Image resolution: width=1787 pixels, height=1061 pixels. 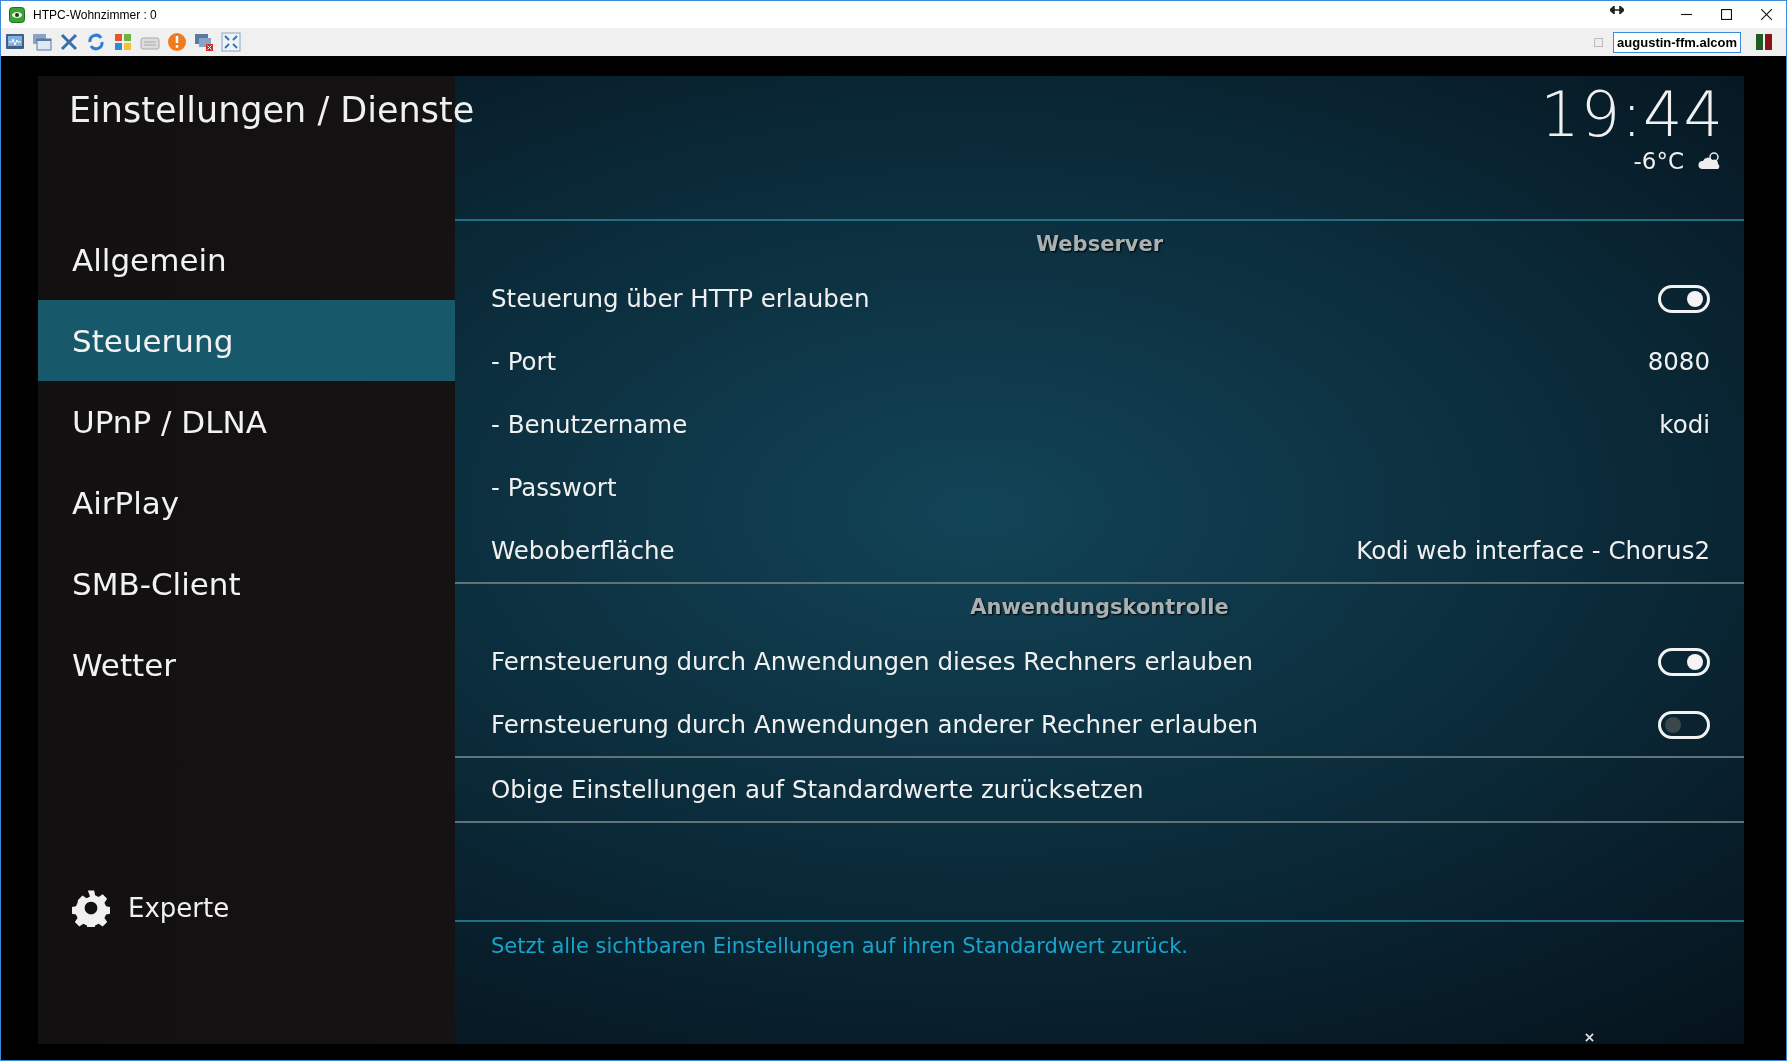 I want to click on host-field: augustin-ffm.alcom, so click(x=1677, y=42).